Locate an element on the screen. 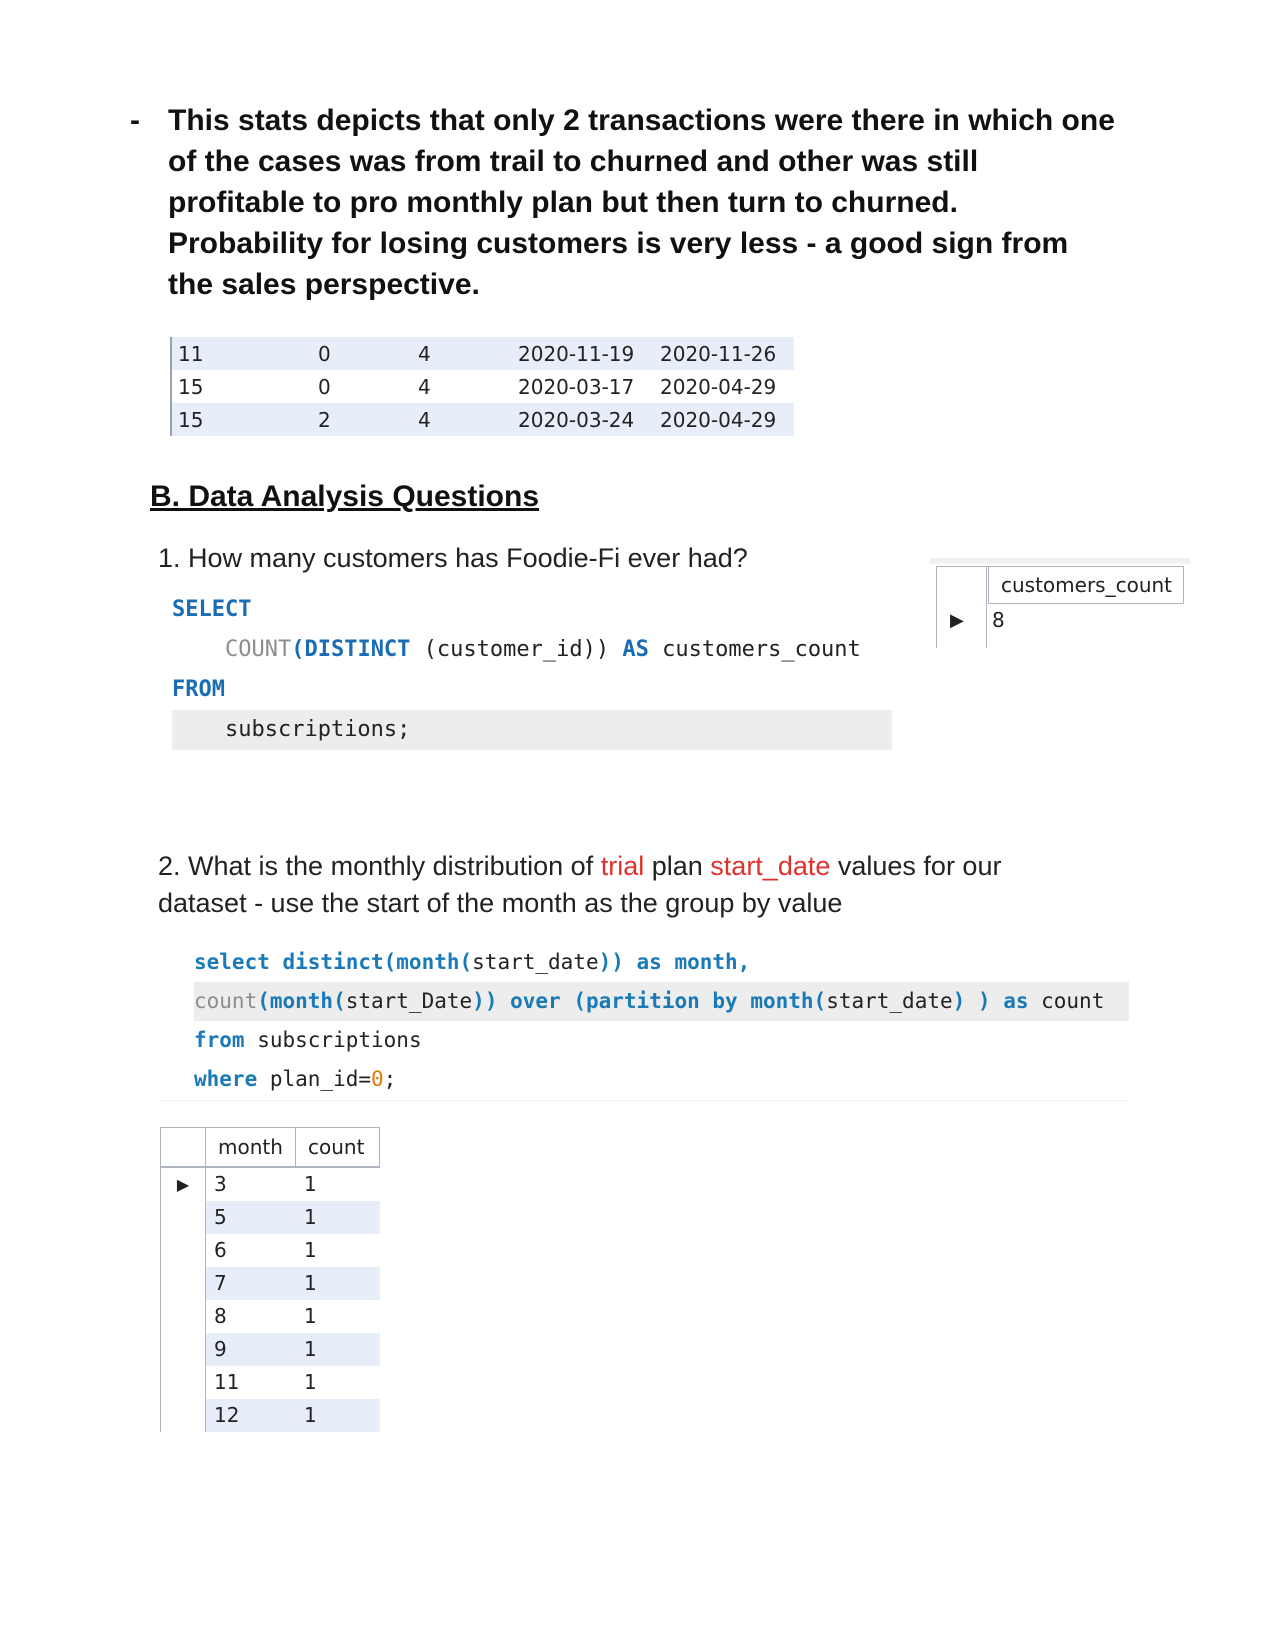  table-cell: 2020-11-26 is located at coordinates (718, 353).